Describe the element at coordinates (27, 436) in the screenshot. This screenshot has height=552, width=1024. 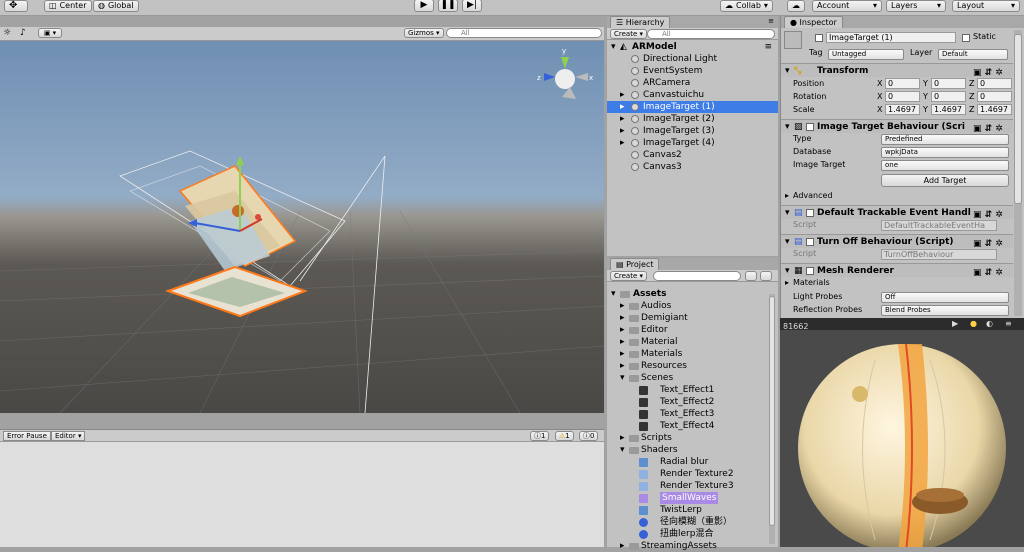
I see `error-pause-toggle: Error Pause` at that location.